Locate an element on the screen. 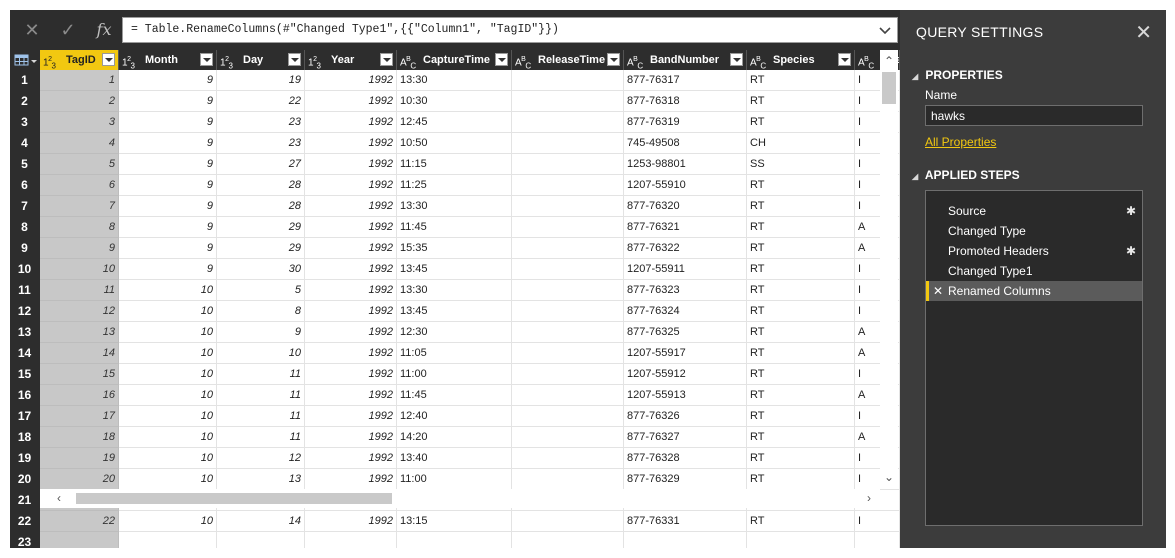  cell-tagid: 8 is located at coordinates (79, 227).